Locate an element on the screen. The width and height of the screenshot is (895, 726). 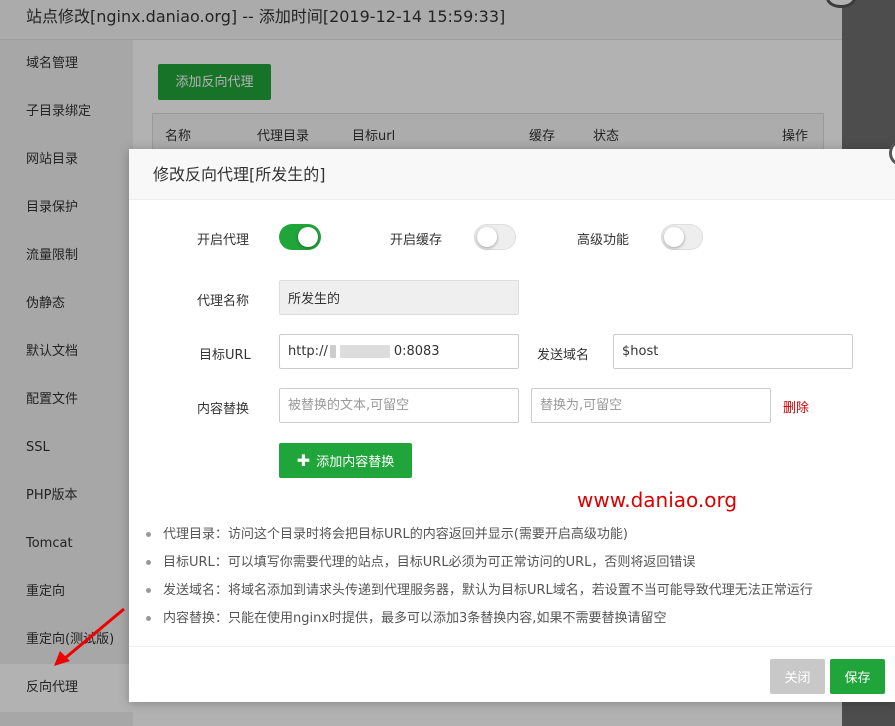
enable-proxy-toggle is located at coordinates (300, 237).